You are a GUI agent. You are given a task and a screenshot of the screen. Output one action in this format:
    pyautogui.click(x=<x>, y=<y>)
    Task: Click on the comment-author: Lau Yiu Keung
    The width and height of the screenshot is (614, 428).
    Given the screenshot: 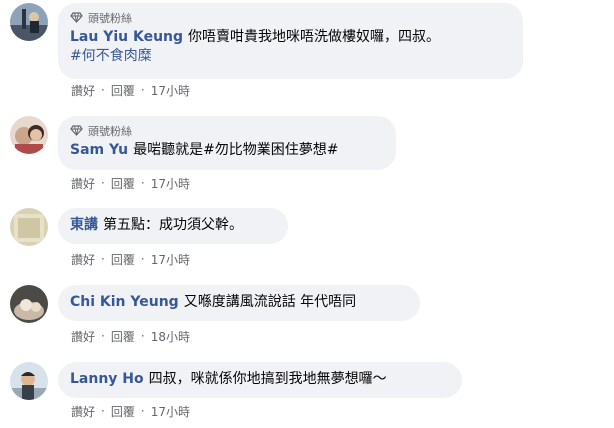 What is the action you would take?
    pyautogui.click(x=126, y=37)
    